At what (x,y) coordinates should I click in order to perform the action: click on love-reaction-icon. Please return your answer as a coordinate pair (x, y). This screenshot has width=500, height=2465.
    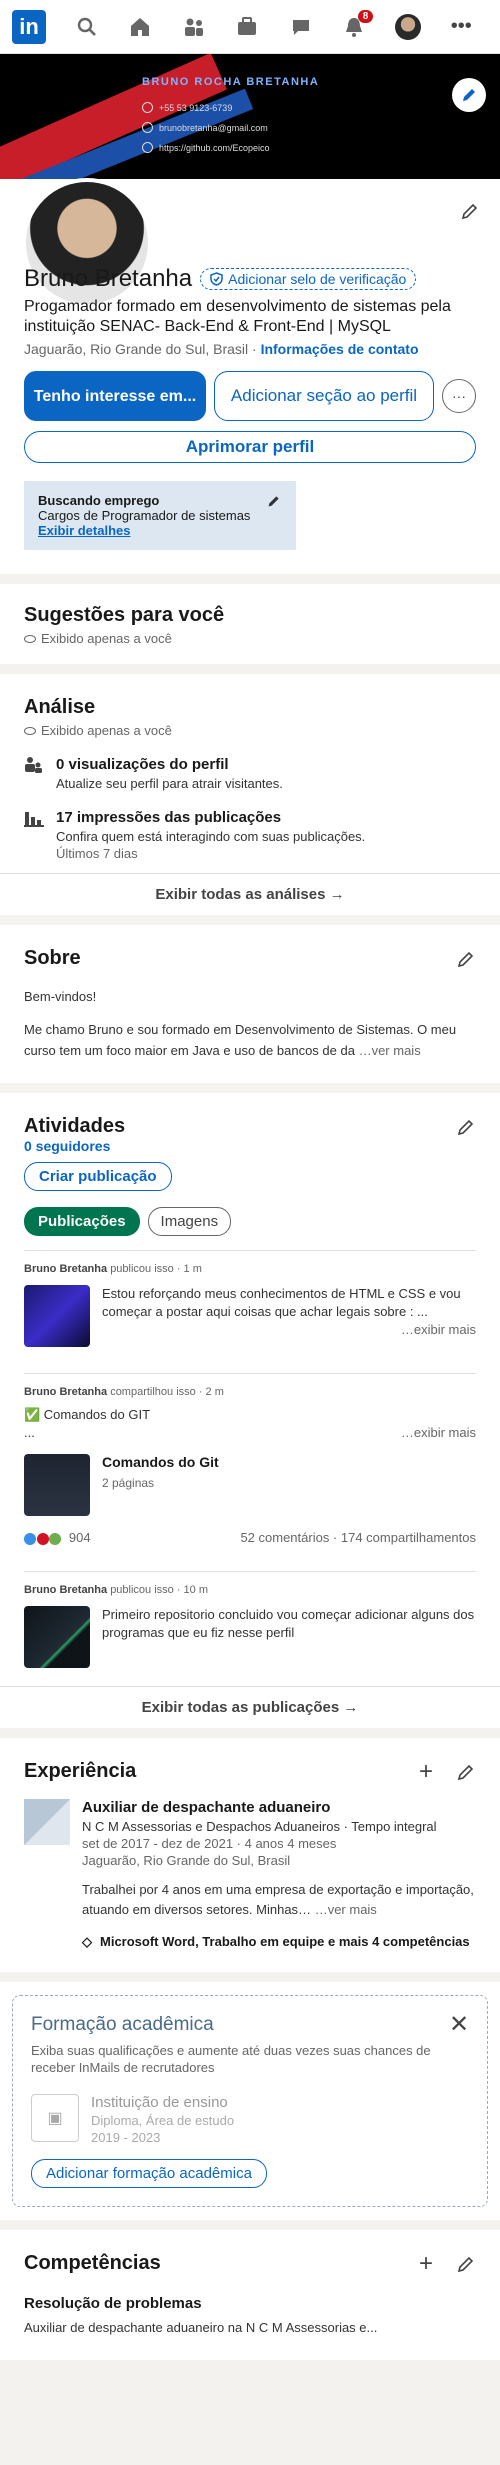
    Looking at the image, I should click on (42, 1538).